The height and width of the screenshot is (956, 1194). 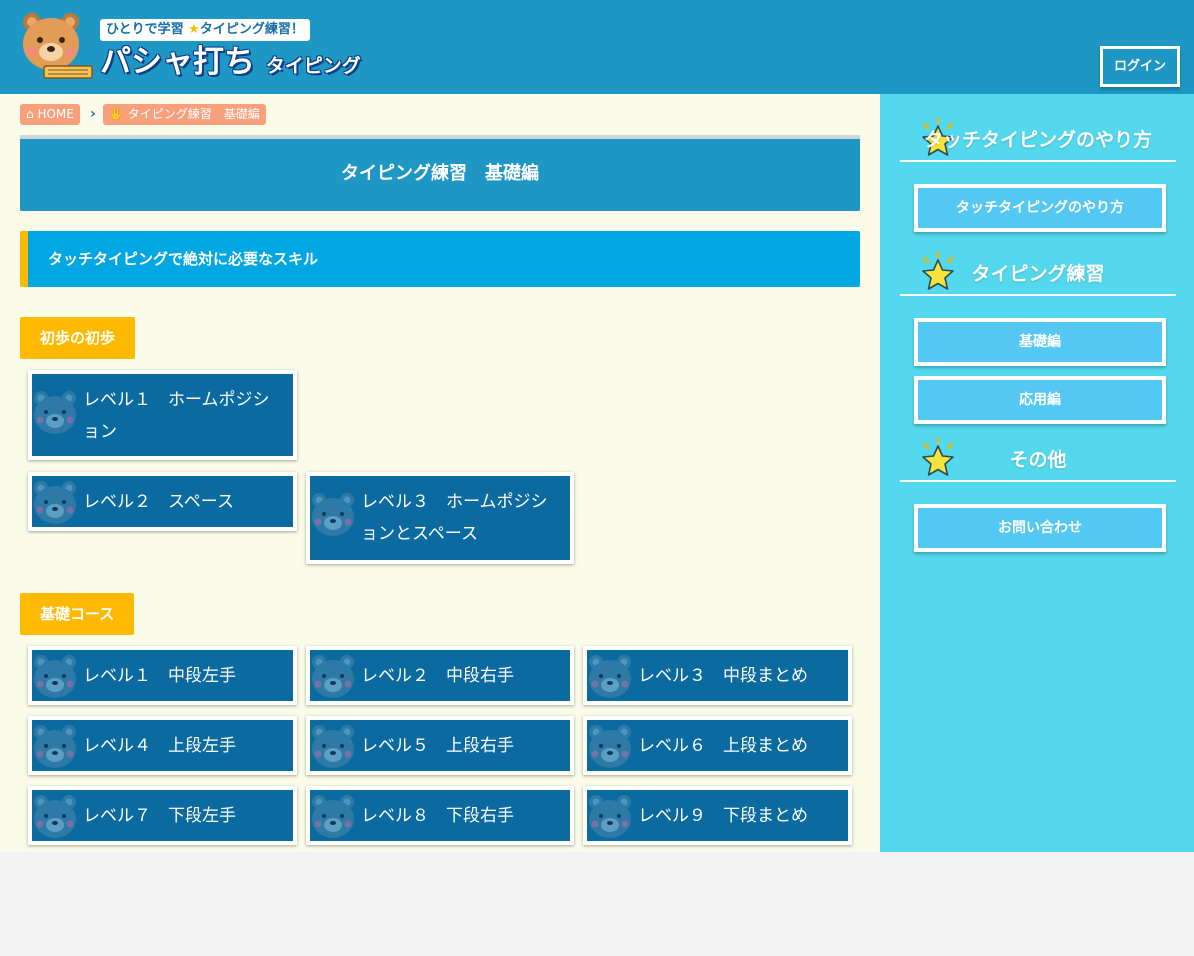 I want to click on login-button: ログイン, so click(x=1140, y=66).